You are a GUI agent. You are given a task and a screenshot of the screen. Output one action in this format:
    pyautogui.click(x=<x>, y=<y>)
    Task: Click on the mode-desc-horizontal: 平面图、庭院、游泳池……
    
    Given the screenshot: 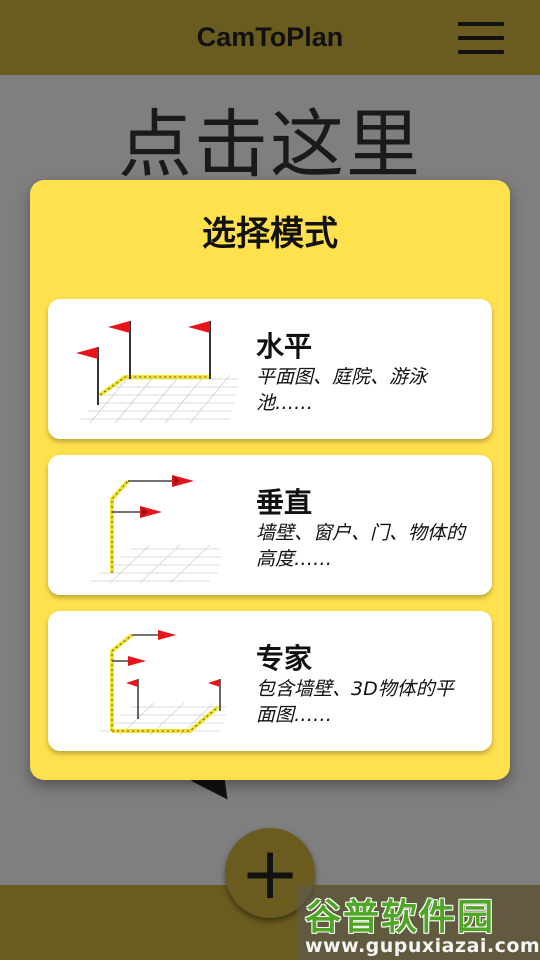 What is the action you would take?
    pyautogui.click(x=342, y=390)
    